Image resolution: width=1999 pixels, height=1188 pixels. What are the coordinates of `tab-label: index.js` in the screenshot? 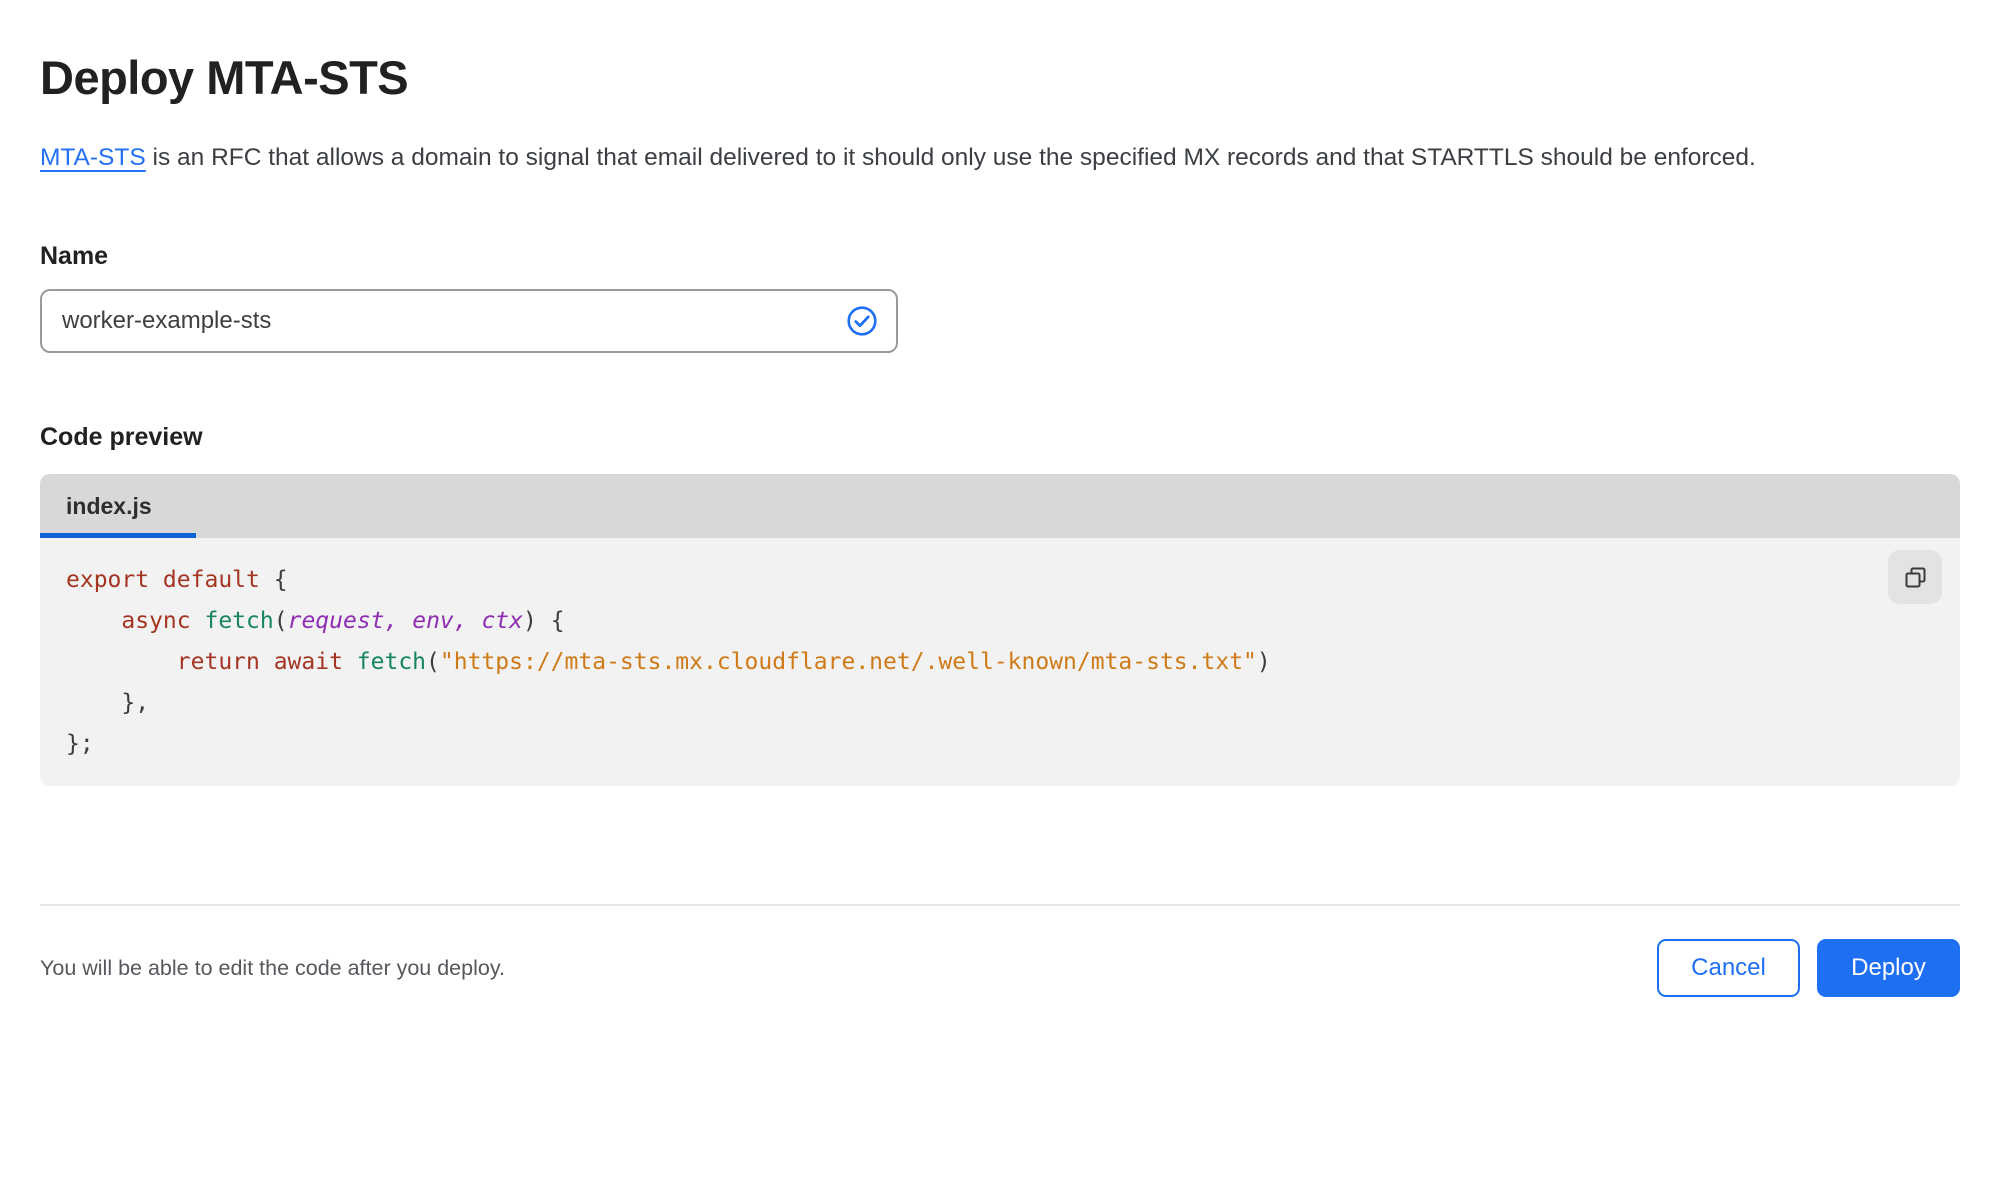 It's located at (109, 505).